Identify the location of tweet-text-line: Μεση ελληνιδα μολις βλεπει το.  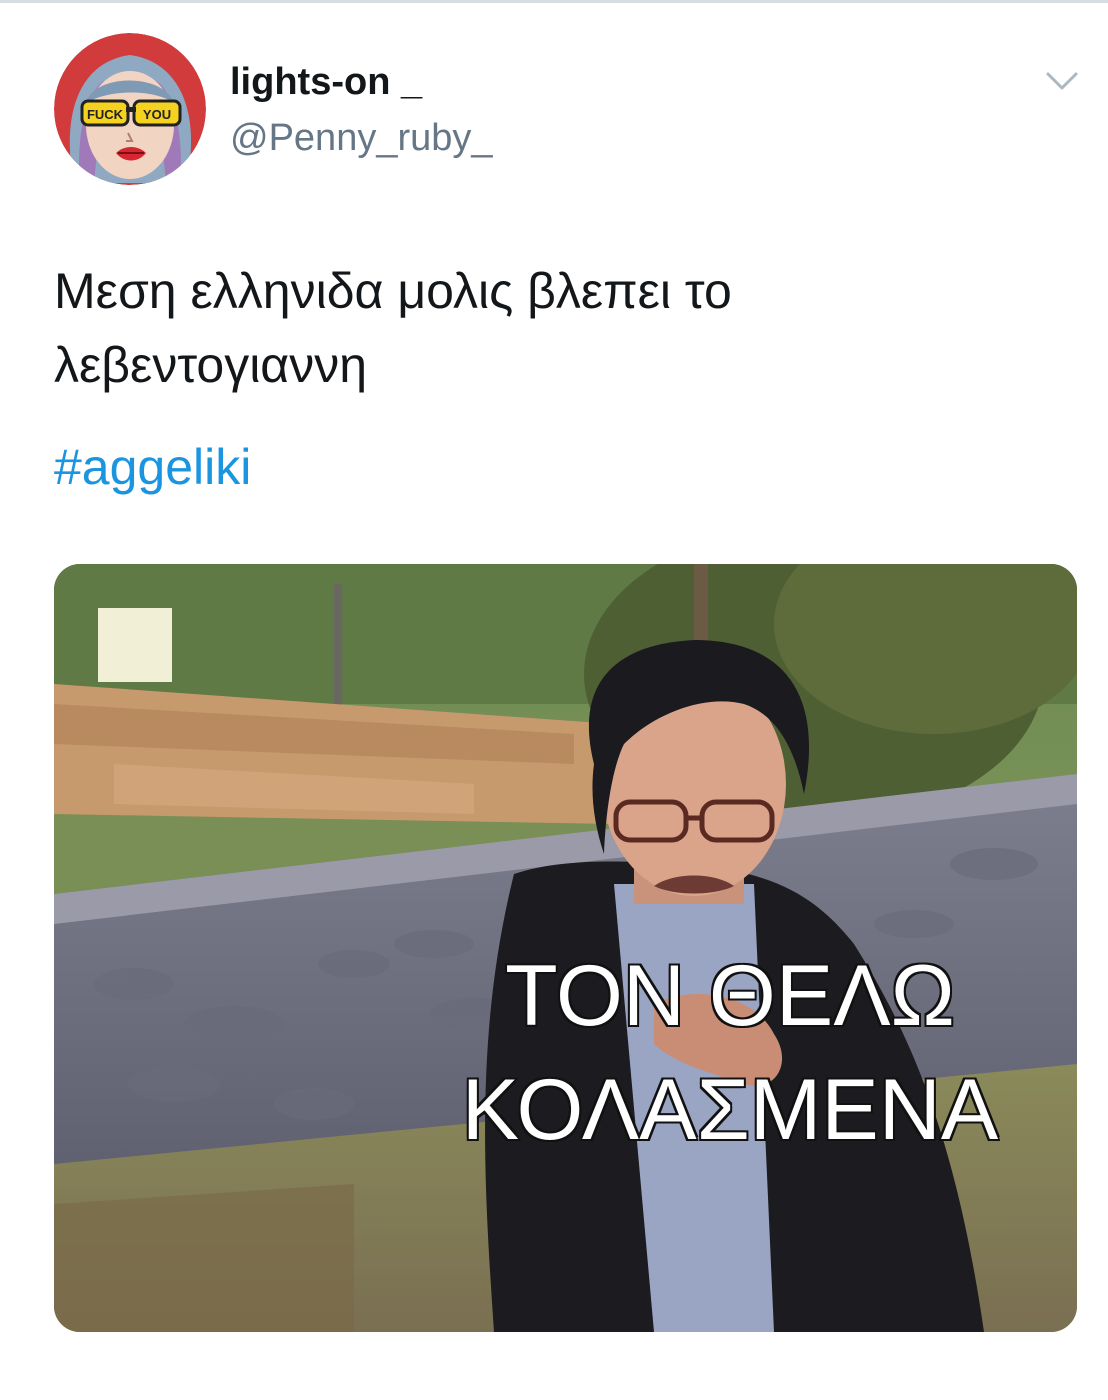
(393, 291).